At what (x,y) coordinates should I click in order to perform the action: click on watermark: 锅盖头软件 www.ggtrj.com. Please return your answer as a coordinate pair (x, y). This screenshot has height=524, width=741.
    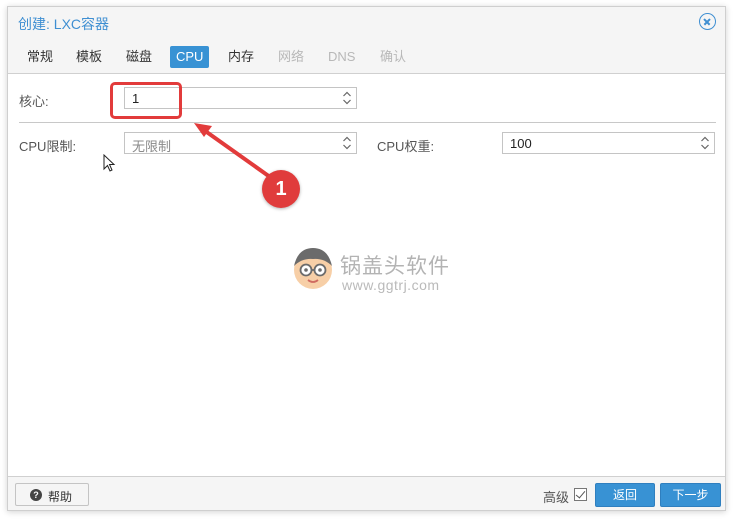
    Looking at the image, I should click on (369, 269).